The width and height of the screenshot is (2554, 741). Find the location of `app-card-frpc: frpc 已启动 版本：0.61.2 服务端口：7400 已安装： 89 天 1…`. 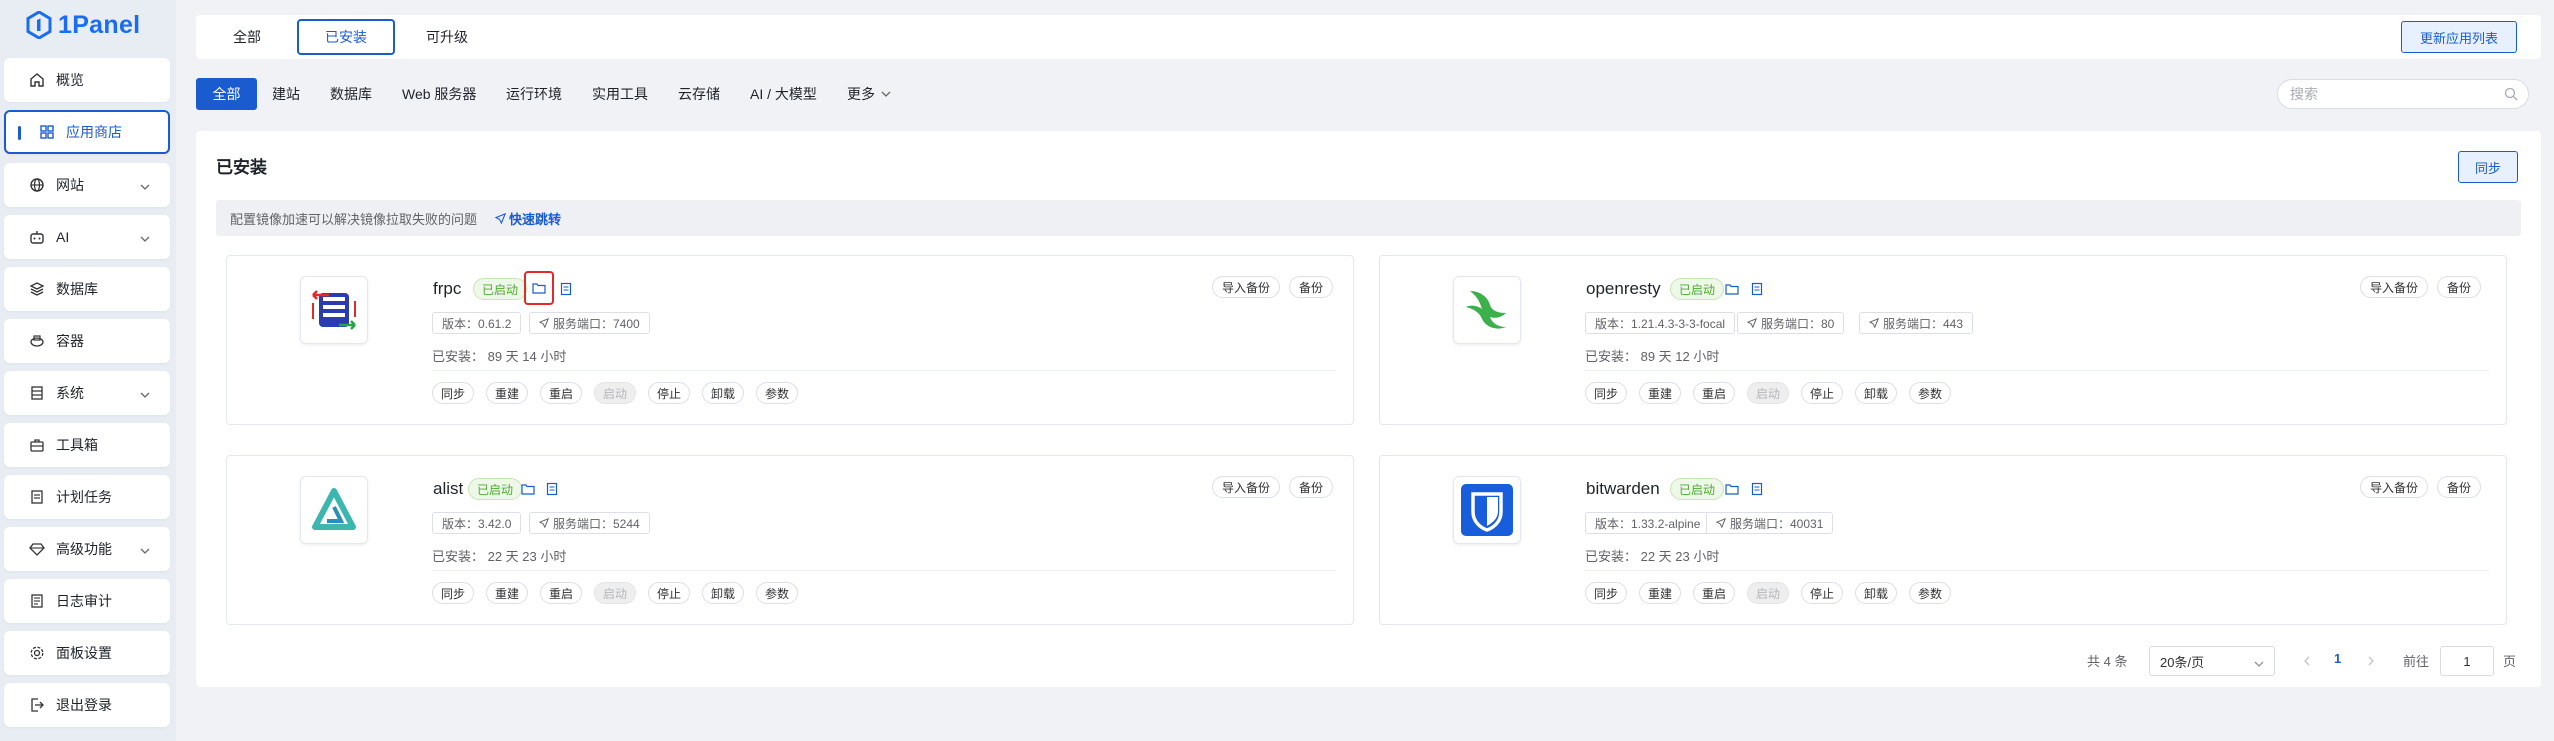

app-card-frpc: frpc 已启动 版本：0.61.2 服务端口：7400 已安装： 89 天 1… is located at coordinates (790, 340).